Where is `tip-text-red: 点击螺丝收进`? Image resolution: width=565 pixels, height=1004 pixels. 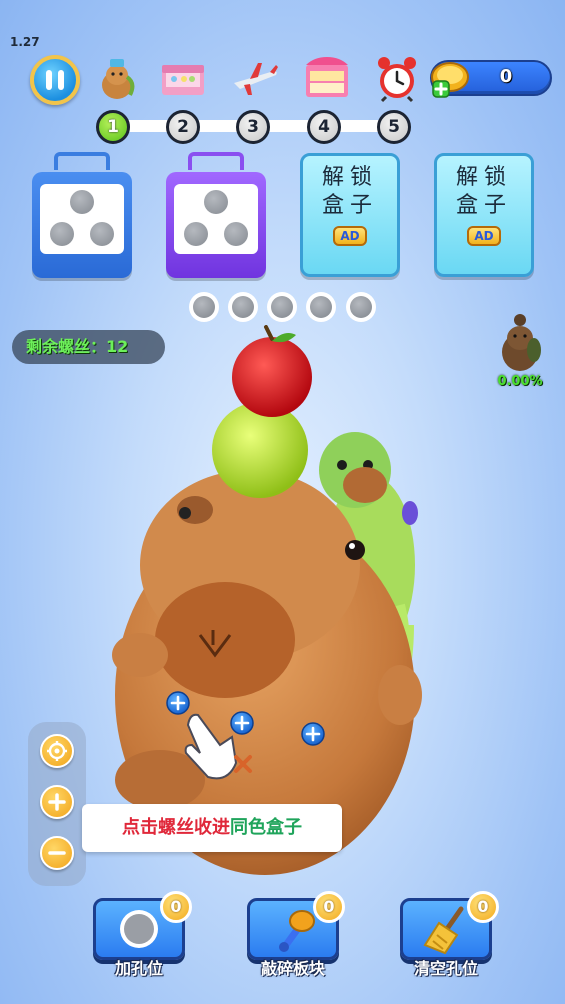 tip-text-red: 点击螺丝收进 is located at coordinates (176, 827).